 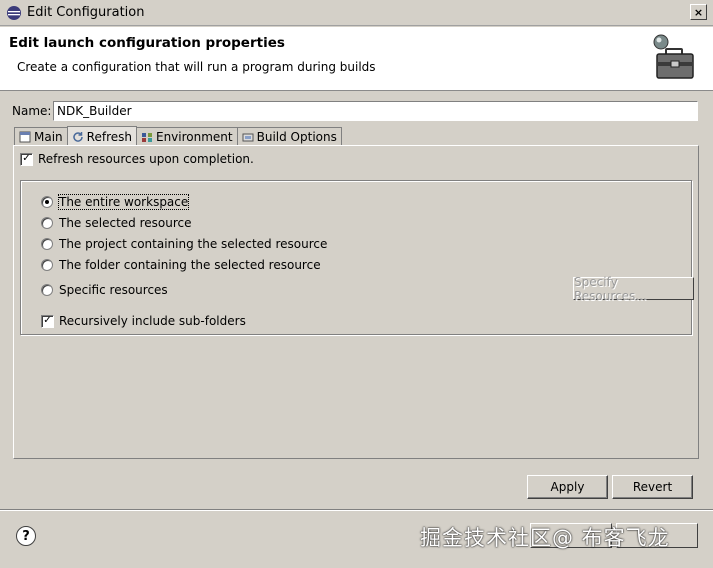 I want to click on tab-build-options-label: Build Options, so click(x=296, y=137).